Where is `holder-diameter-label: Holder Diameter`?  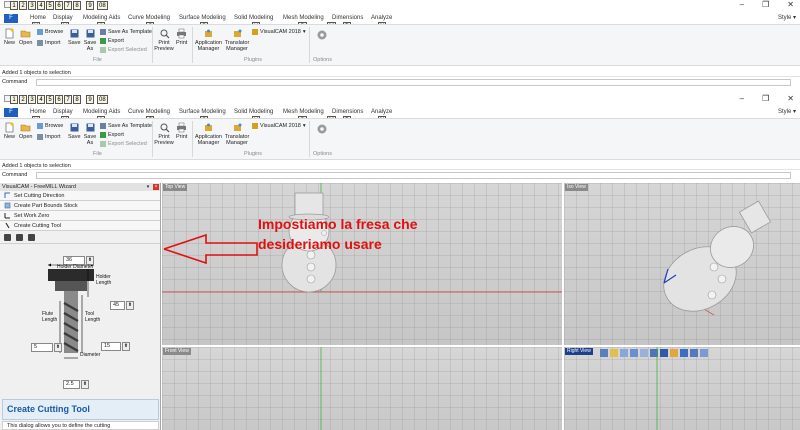
holder-diameter-label: Holder Diameter is located at coordinates (75, 267).